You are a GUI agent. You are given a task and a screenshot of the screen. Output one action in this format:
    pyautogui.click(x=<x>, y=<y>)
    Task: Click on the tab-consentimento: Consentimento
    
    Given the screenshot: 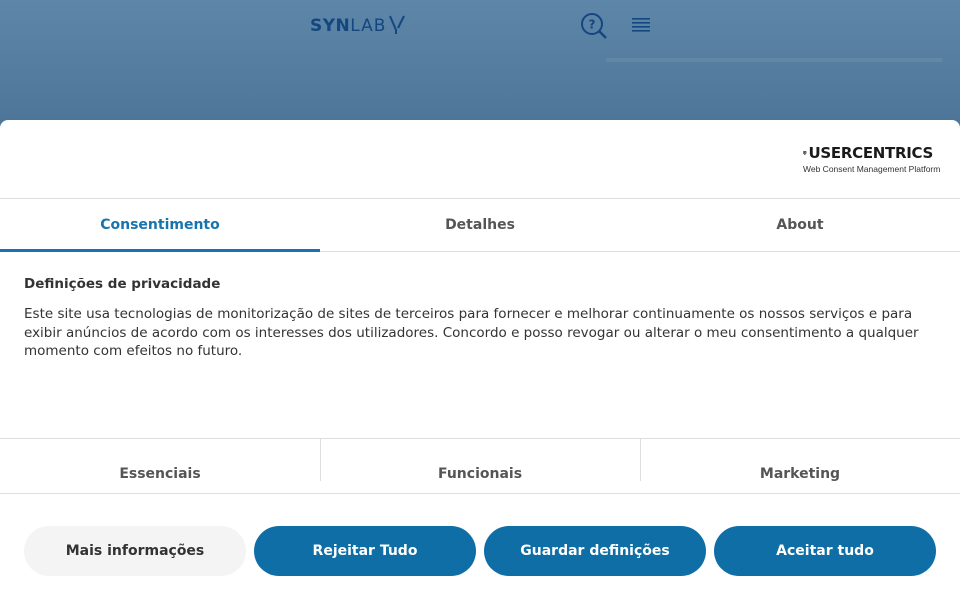 What is the action you would take?
    pyautogui.click(x=160, y=225)
    